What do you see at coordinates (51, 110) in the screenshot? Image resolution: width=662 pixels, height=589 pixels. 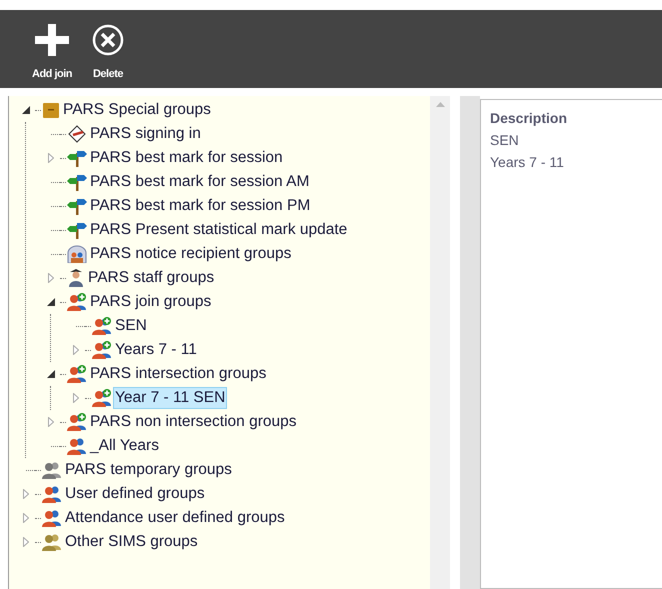 I see `folder-icon` at bounding box center [51, 110].